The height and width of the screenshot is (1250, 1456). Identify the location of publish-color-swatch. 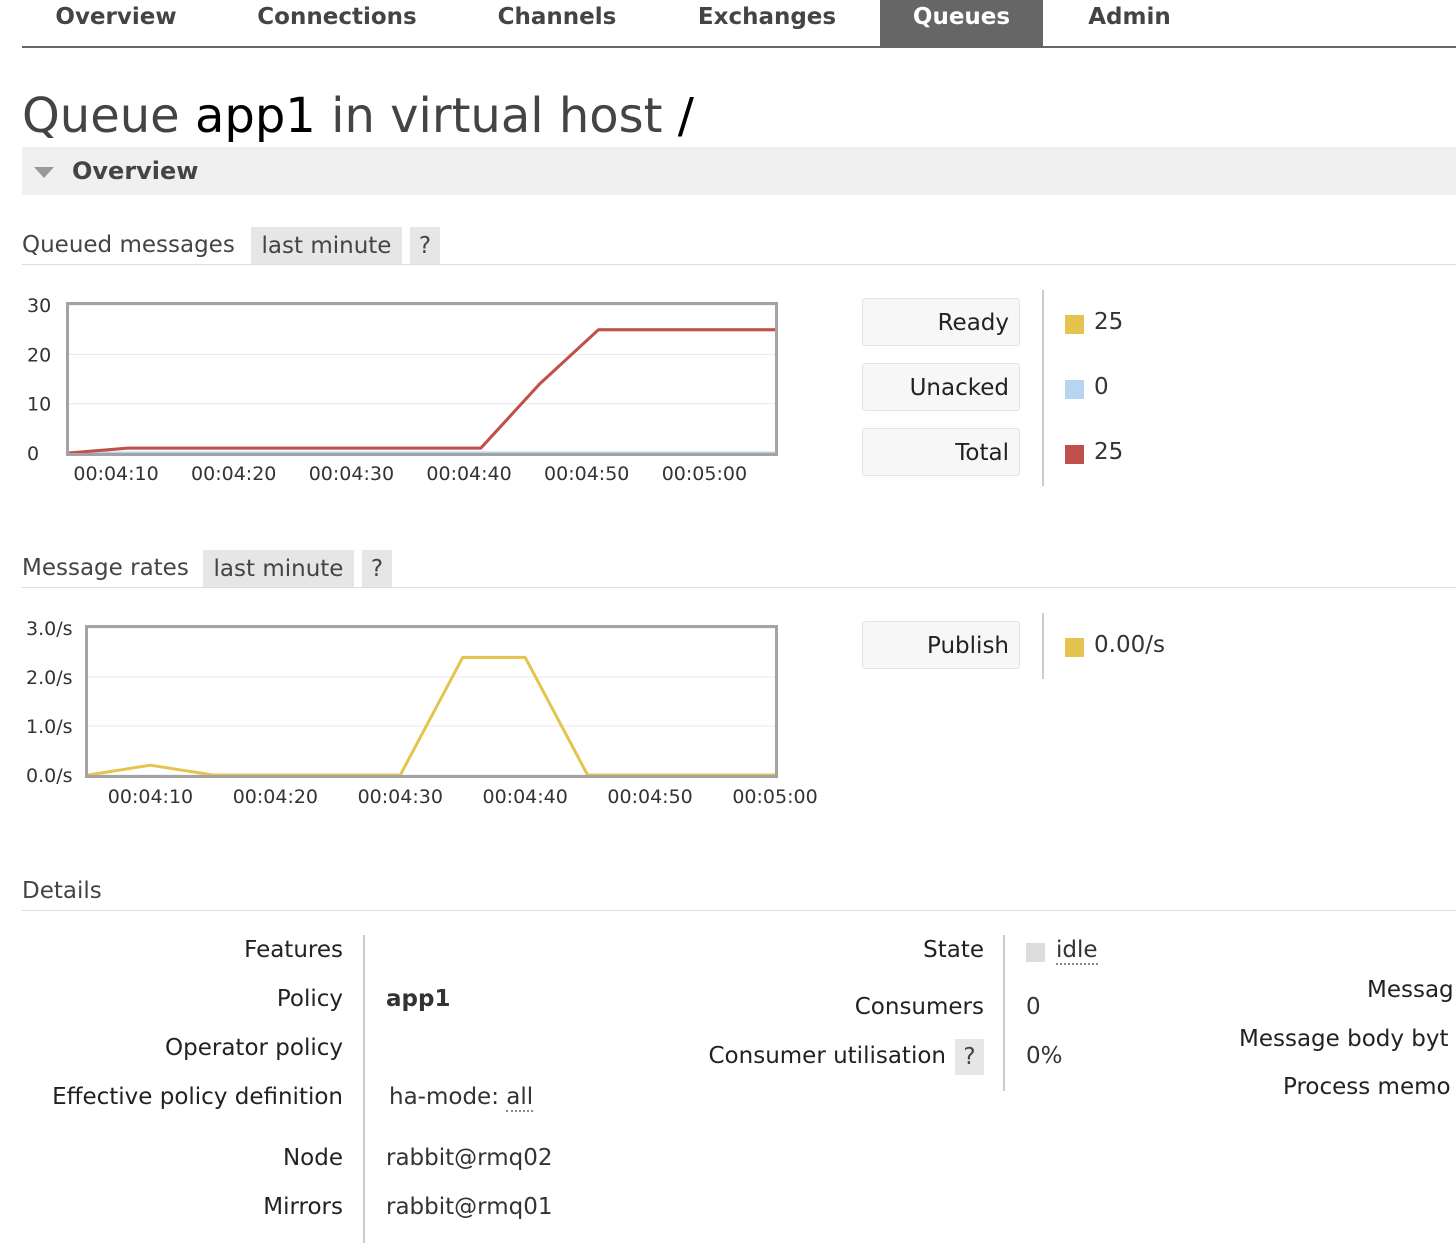
(1074, 647).